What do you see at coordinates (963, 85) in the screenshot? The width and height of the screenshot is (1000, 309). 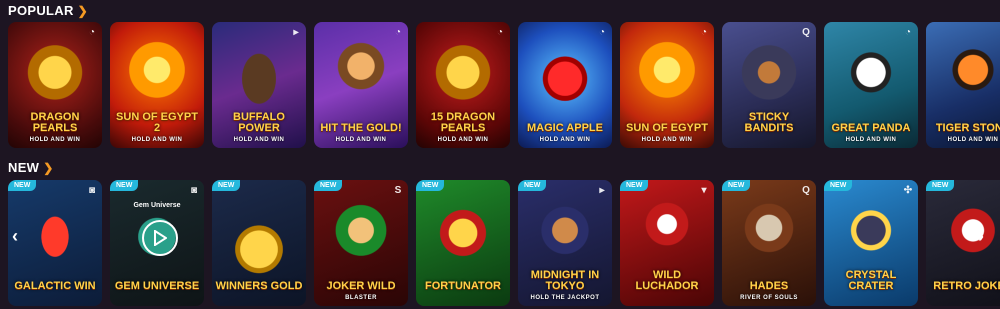 I see `game-tile-tiger-stone: ◔TIGER STONEHOLD AND WIN` at bounding box center [963, 85].